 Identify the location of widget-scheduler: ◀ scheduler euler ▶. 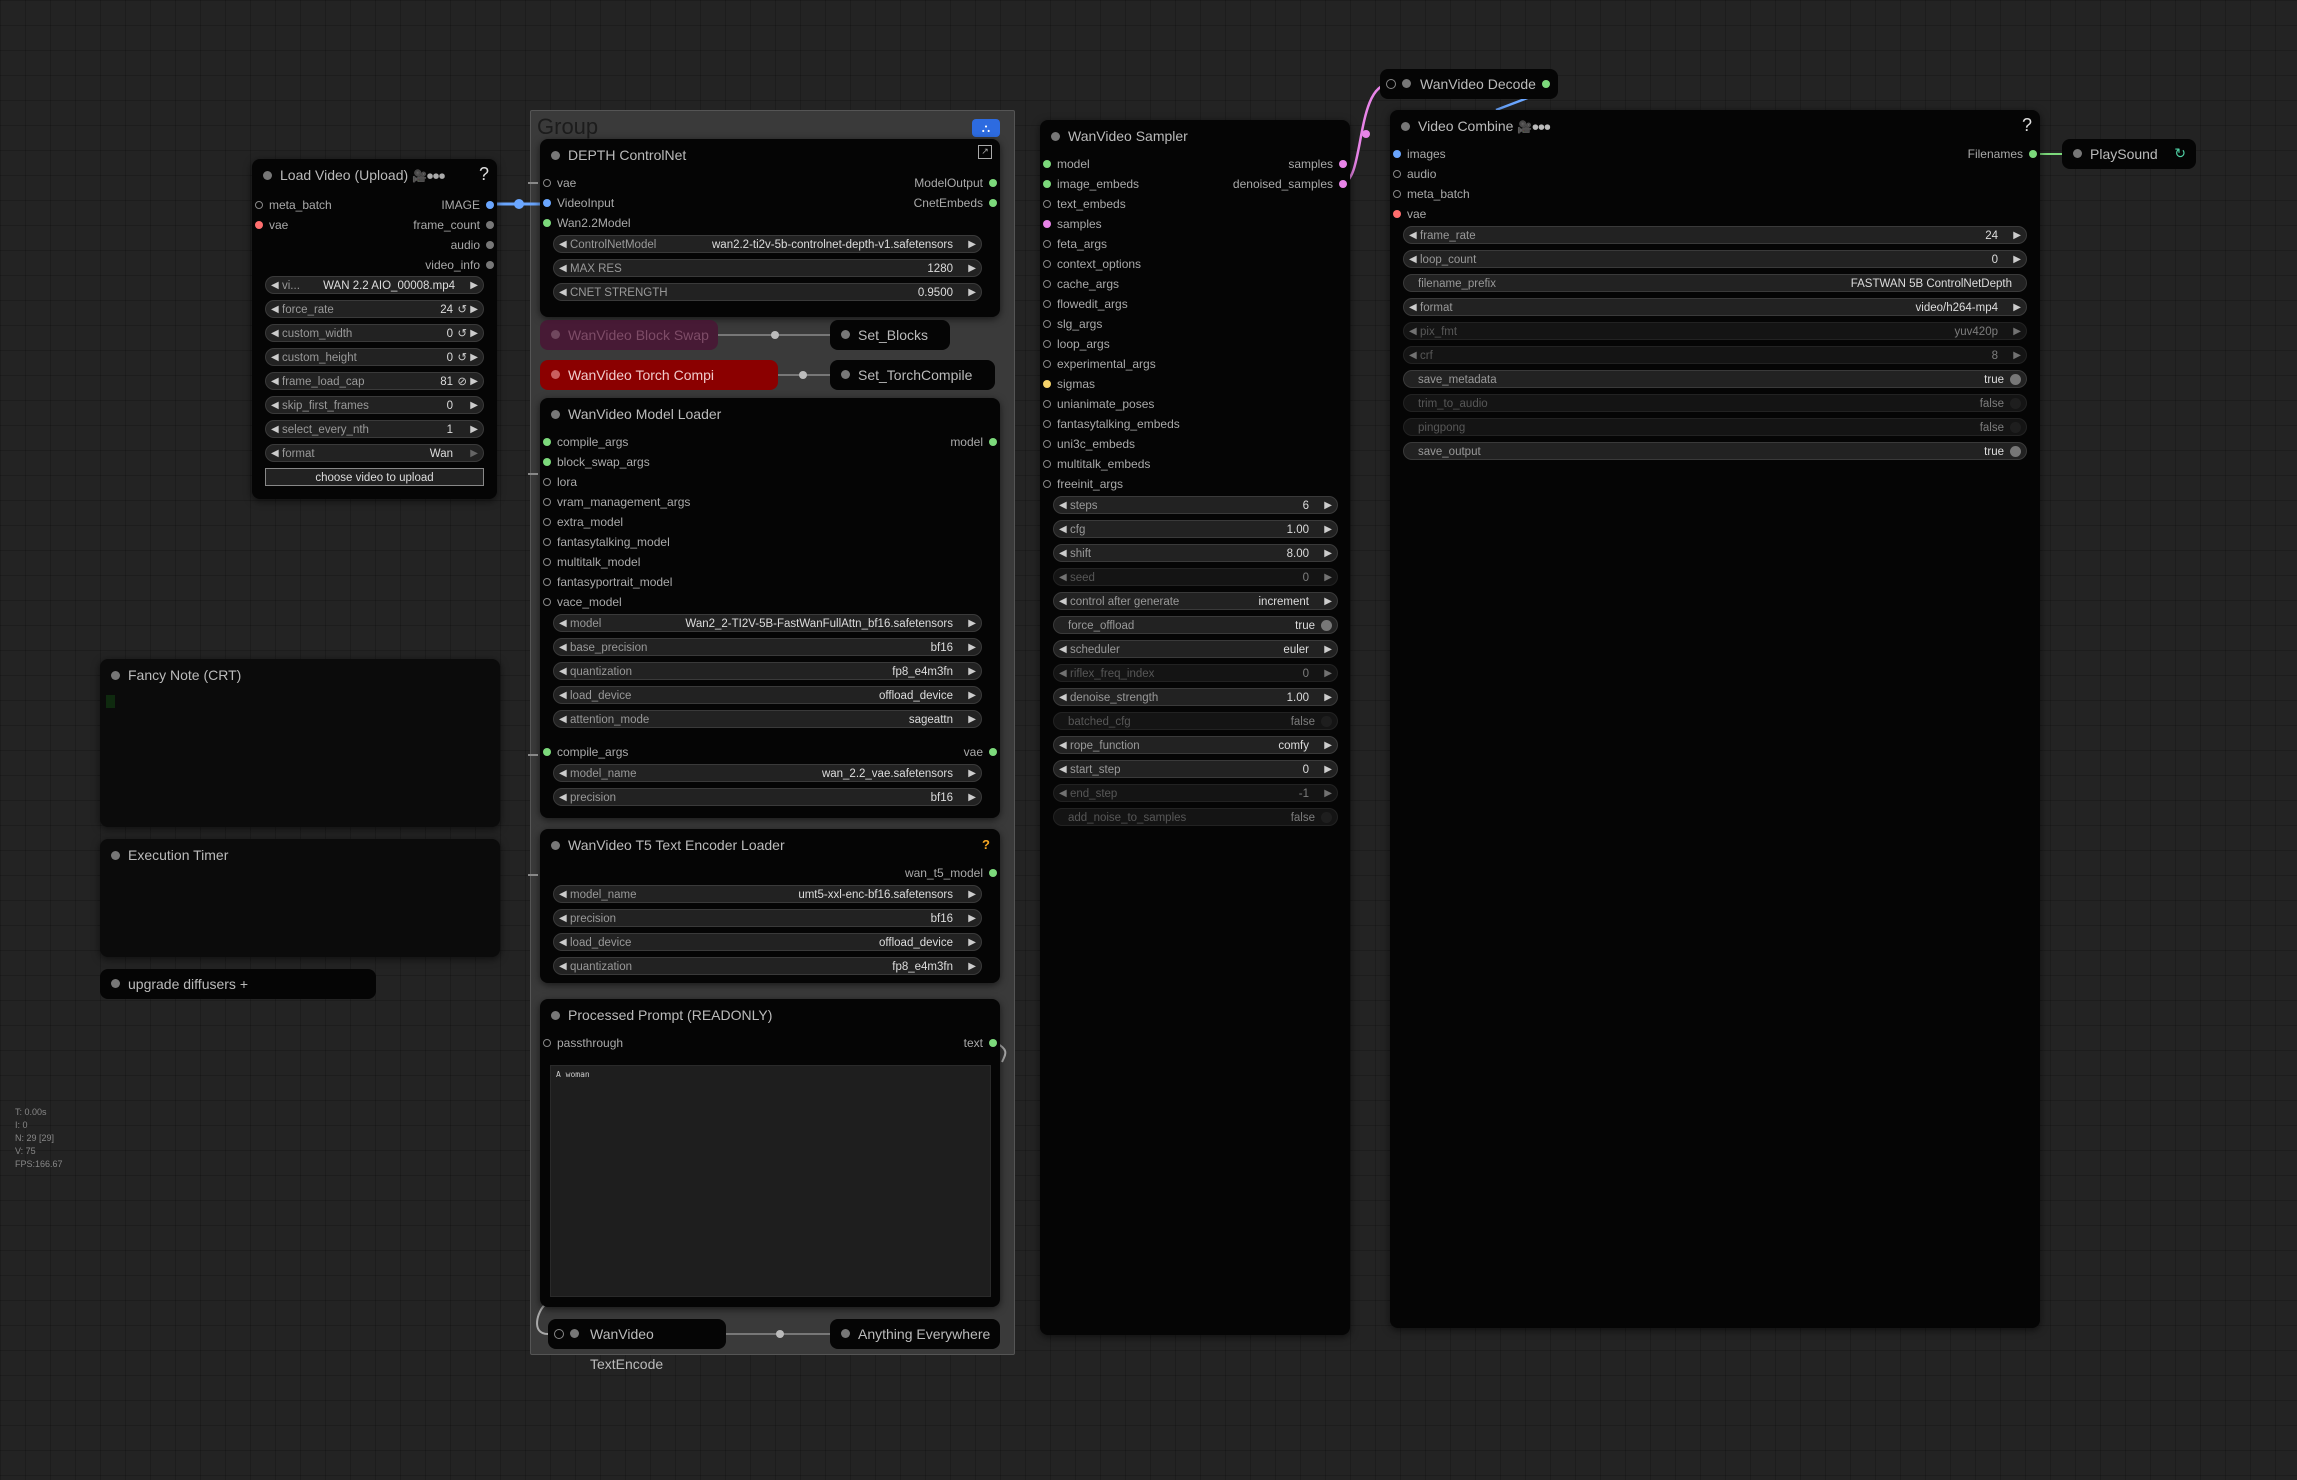
(1195, 649).